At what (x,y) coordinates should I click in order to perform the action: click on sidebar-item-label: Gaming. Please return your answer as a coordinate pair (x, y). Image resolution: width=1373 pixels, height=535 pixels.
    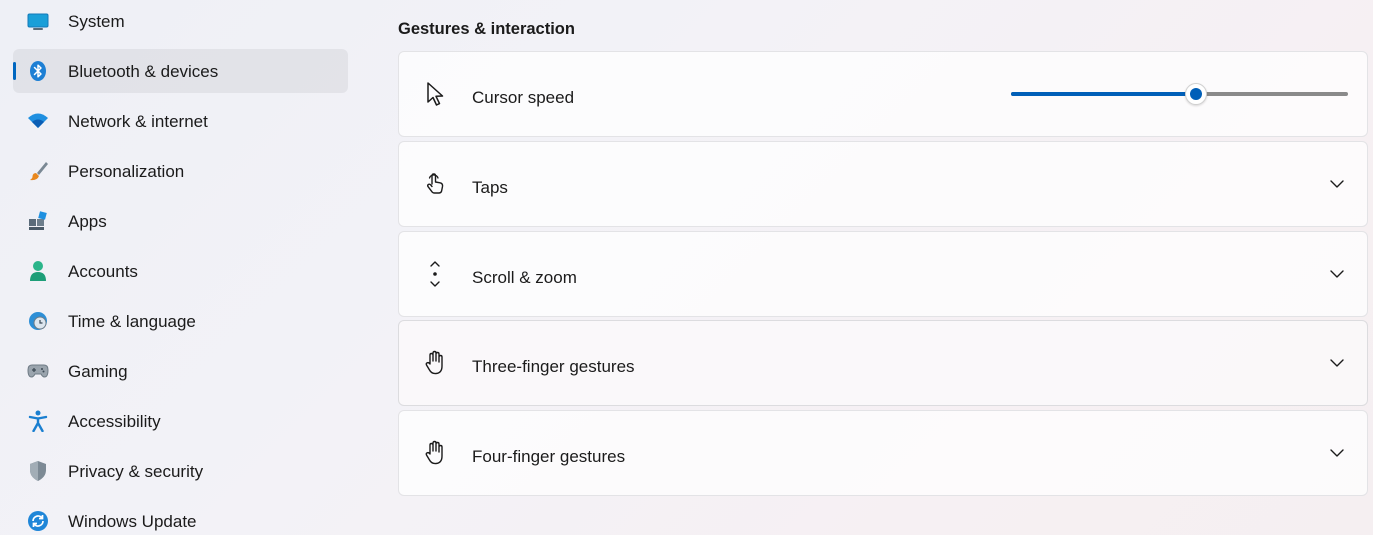
    Looking at the image, I should click on (98, 371).